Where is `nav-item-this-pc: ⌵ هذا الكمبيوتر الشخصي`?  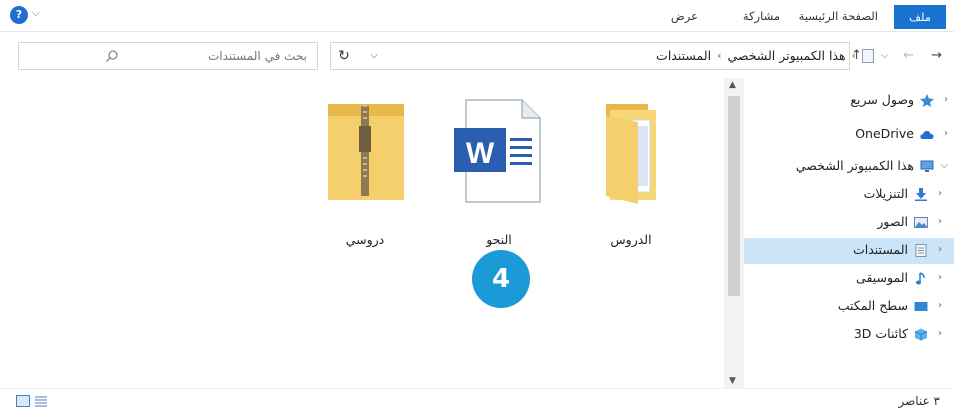
nav-item-this-pc: ⌵ هذا الكمبيوتر الشخصي is located at coordinates (849, 167).